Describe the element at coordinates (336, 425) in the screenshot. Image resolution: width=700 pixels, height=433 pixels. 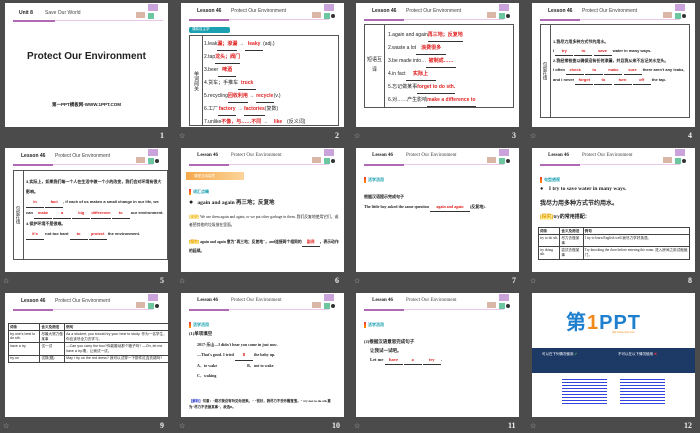
I see `slide-number: 10` at that location.